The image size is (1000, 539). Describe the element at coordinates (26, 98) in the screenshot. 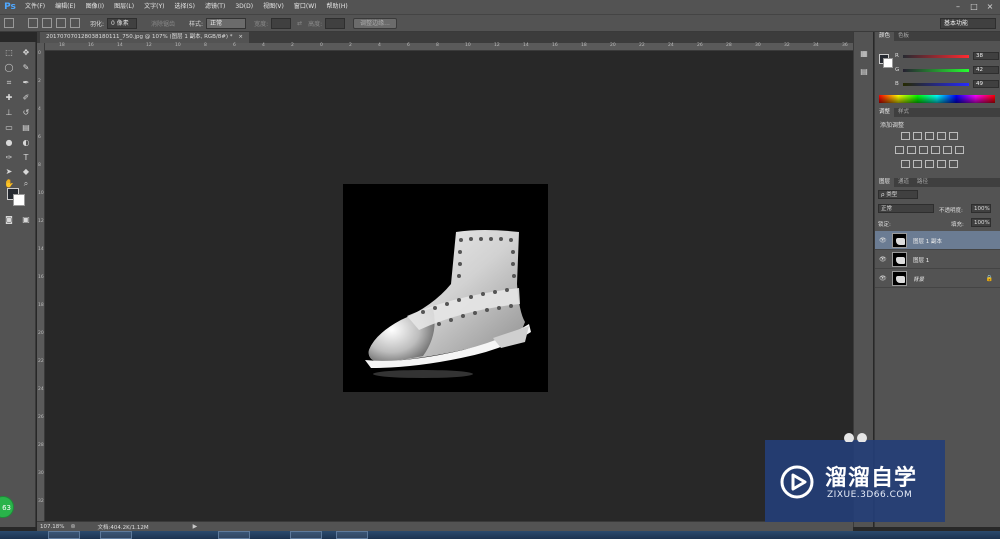

I see `brush-icon: ✐` at that location.